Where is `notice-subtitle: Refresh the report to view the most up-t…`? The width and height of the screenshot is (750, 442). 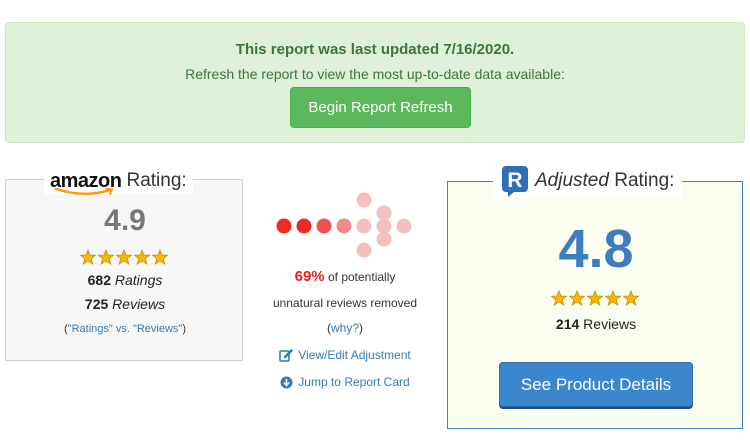
notice-subtitle: Refresh the report to view the most up-t… is located at coordinates (375, 74).